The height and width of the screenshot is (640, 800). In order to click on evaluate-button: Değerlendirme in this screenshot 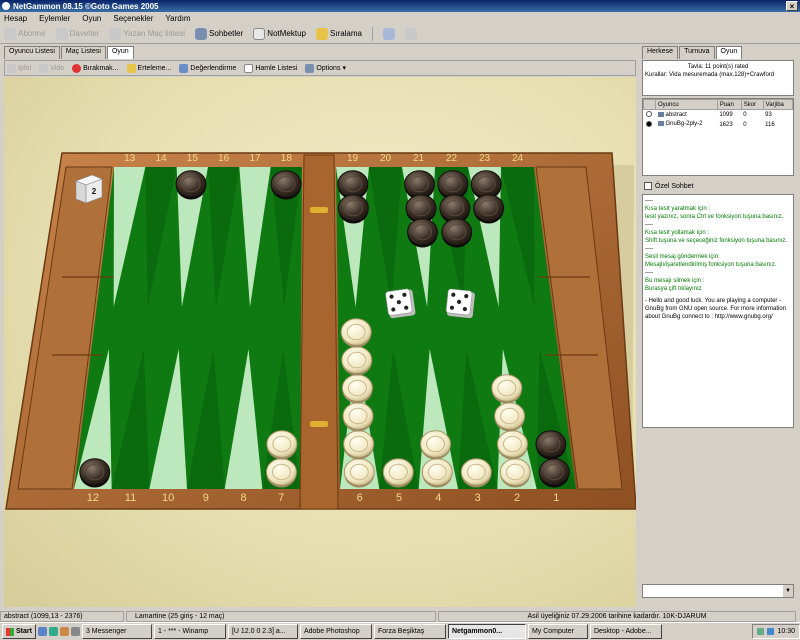, I will do `click(208, 68)`.